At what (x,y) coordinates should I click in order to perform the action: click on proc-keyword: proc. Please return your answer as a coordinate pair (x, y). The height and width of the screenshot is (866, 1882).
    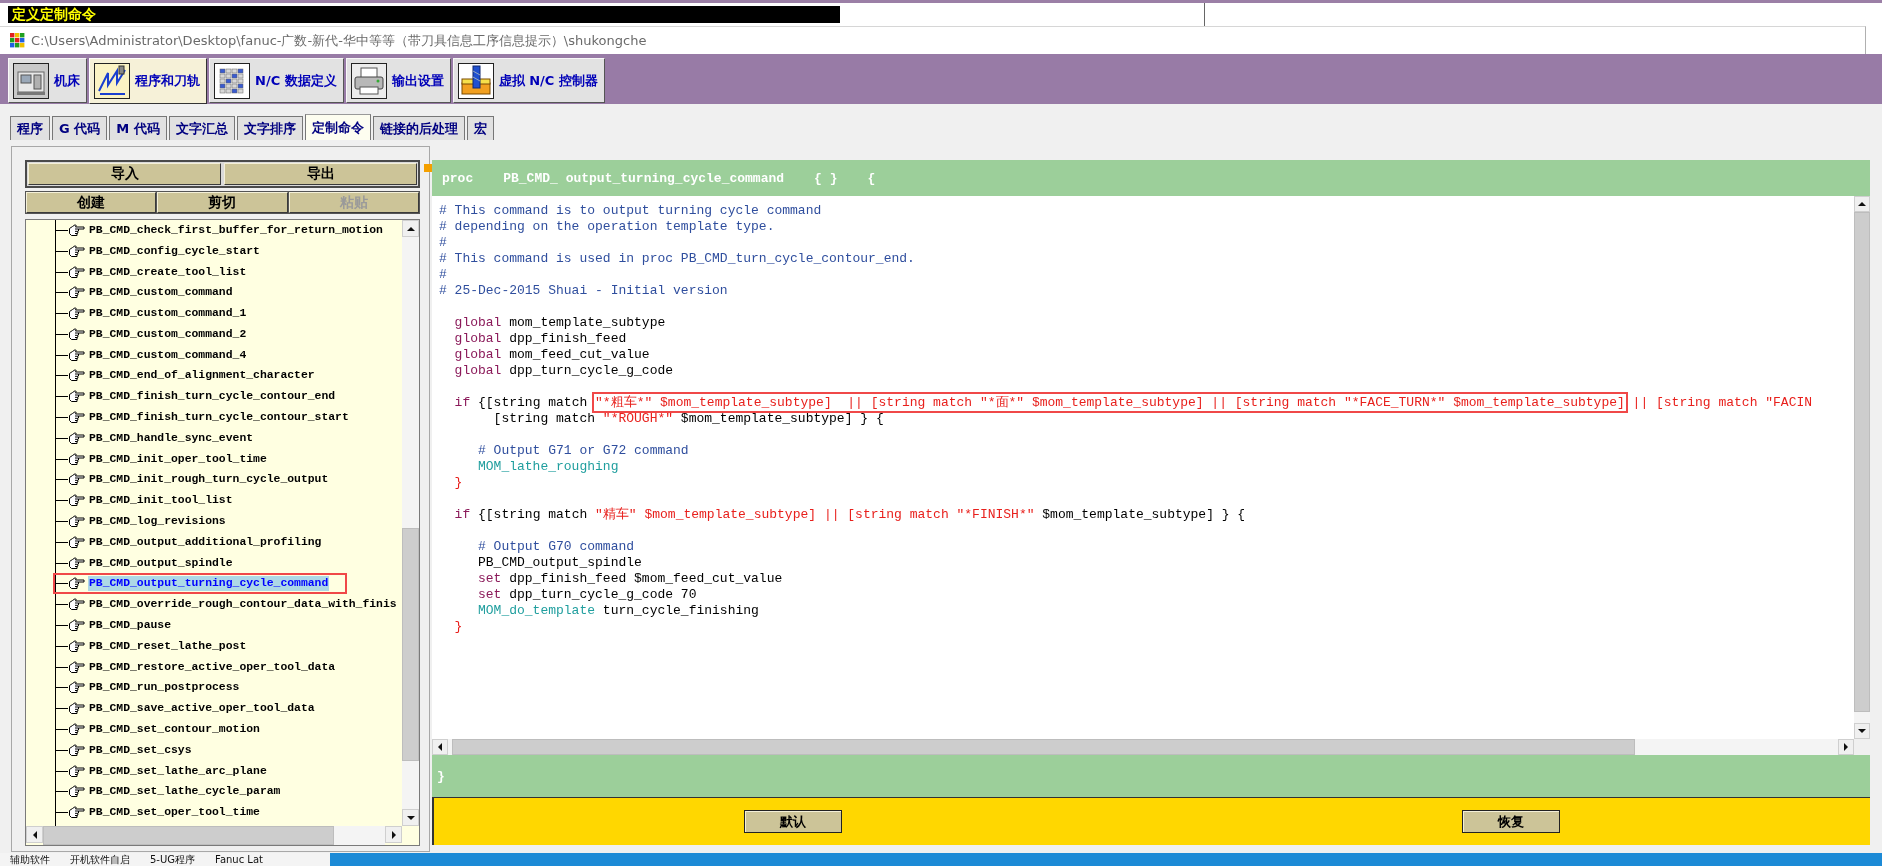
    Looking at the image, I should click on (458, 178).